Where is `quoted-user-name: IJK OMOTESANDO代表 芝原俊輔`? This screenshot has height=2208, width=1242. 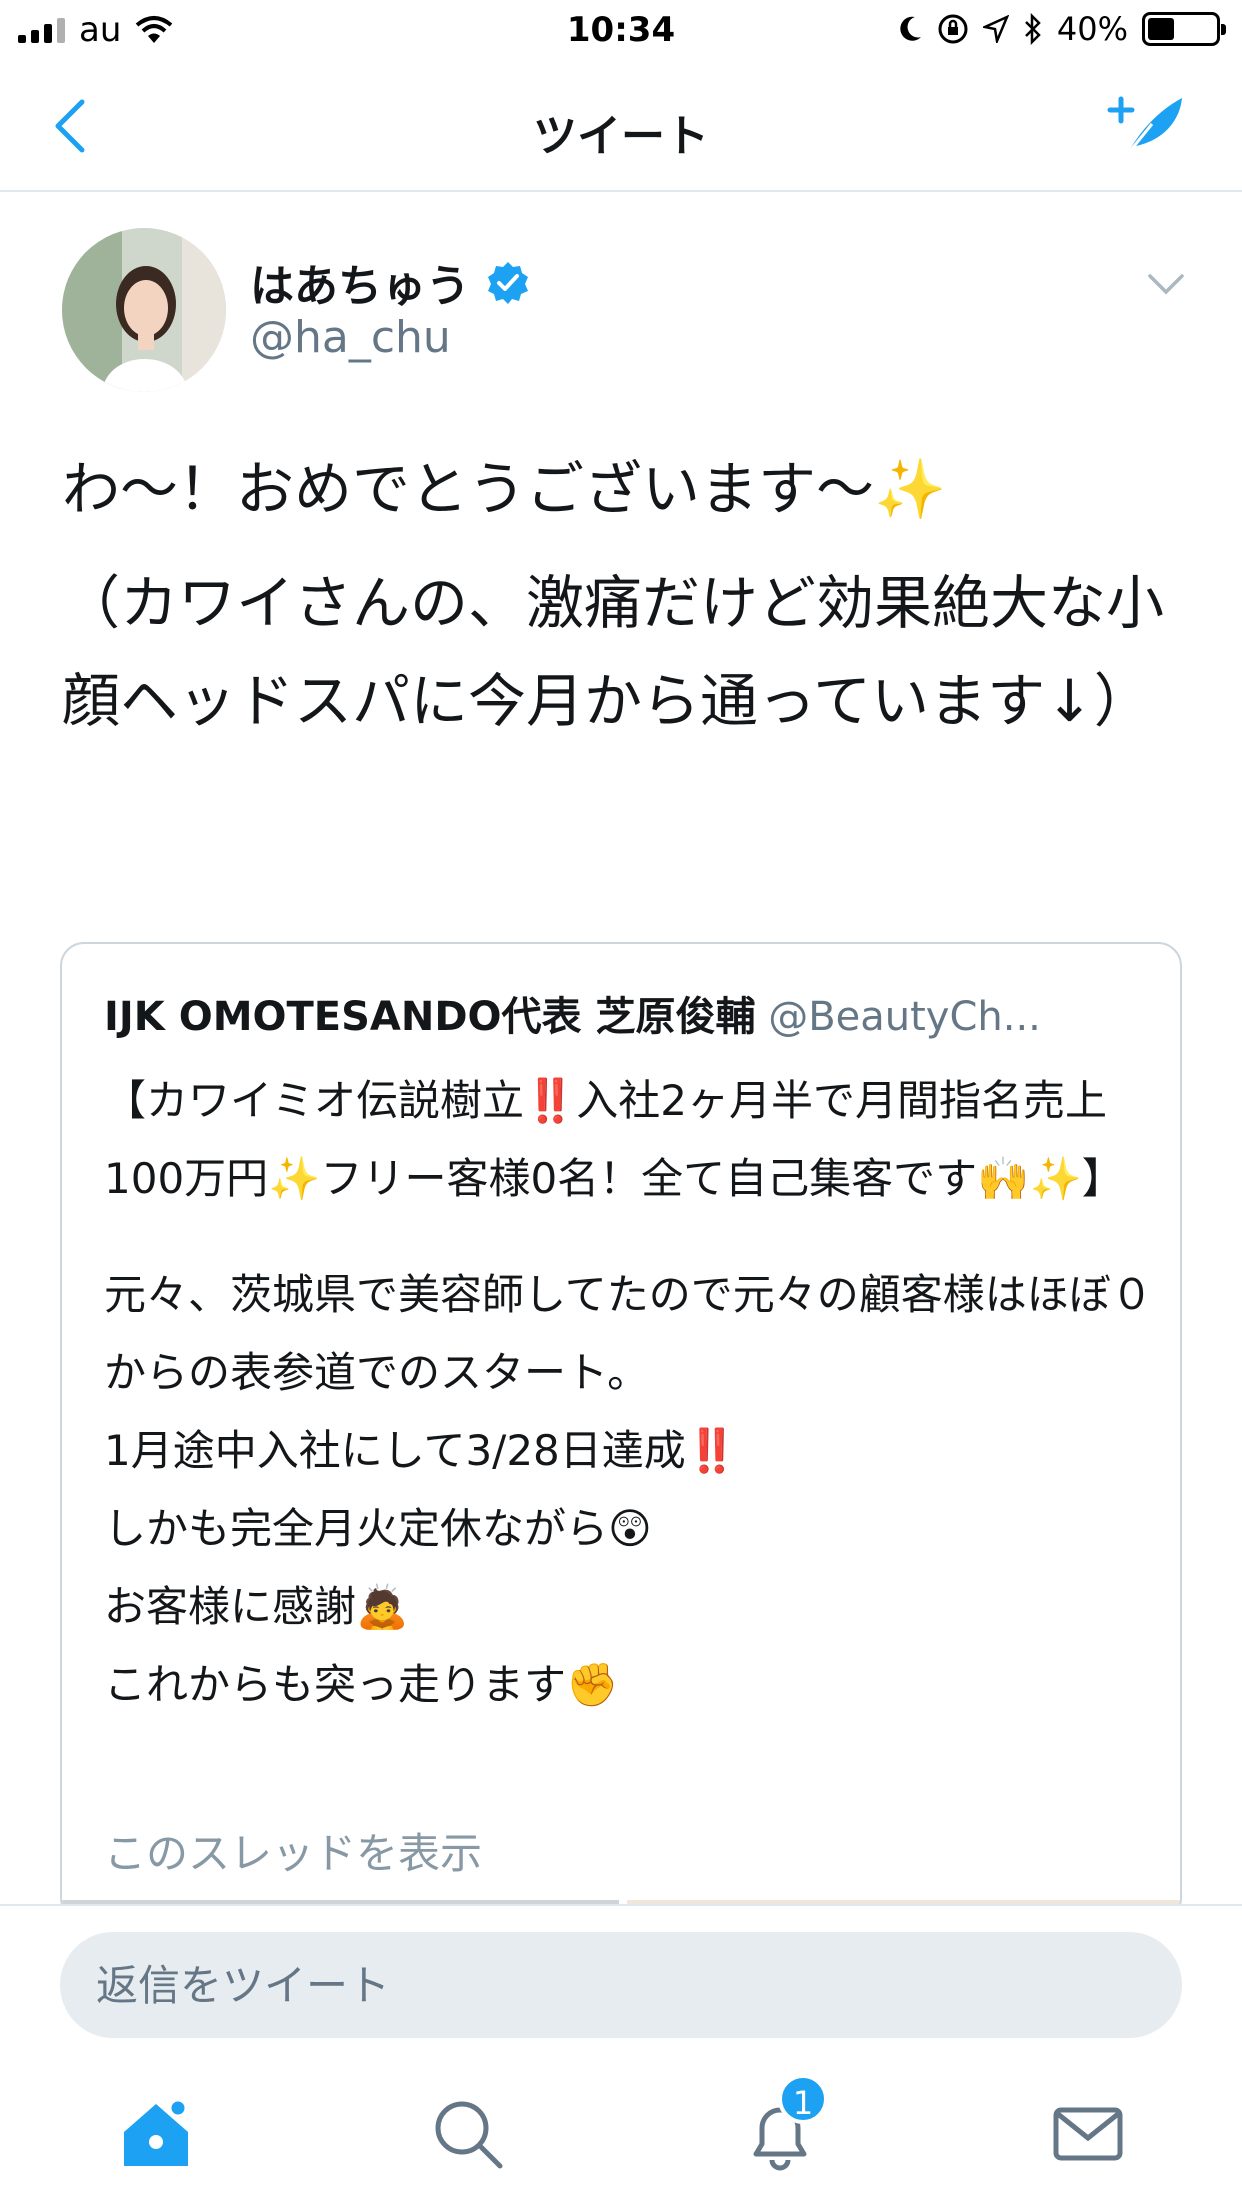 quoted-user-name: IJK OMOTESANDO代表 芝原俊輔 is located at coordinates (430, 1017).